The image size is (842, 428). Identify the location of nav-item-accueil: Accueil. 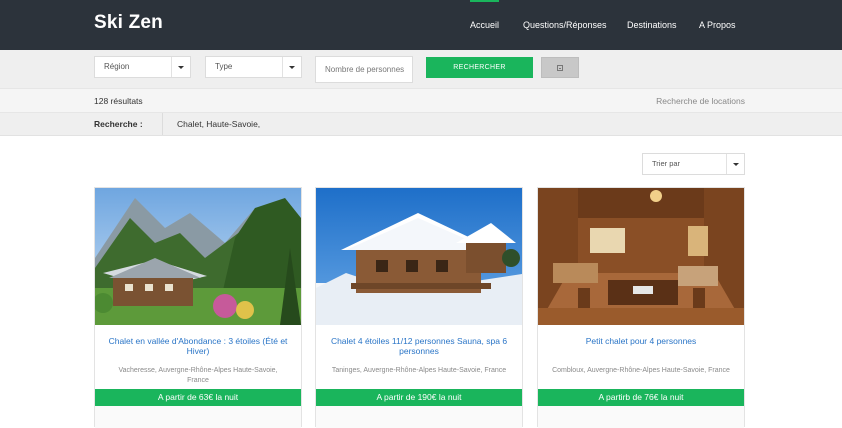
(485, 25).